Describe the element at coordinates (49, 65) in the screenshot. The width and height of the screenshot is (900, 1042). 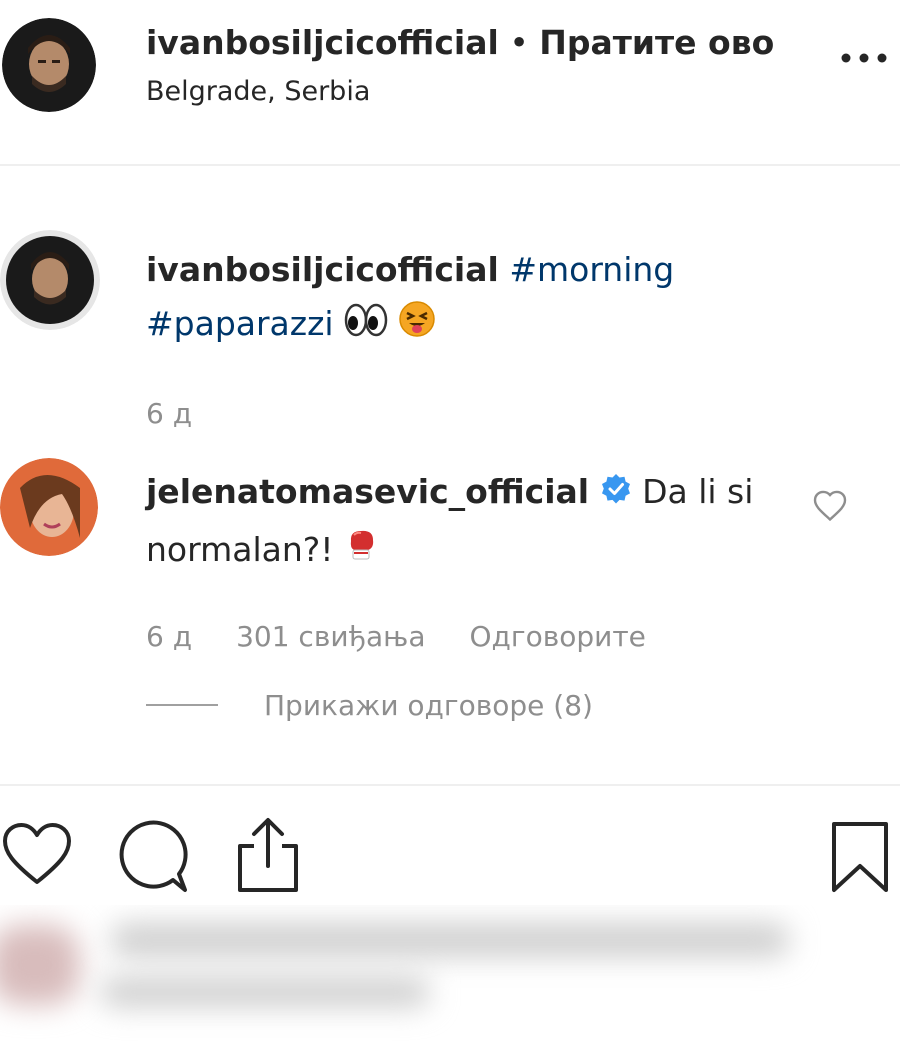
I see `header-avatar` at that location.